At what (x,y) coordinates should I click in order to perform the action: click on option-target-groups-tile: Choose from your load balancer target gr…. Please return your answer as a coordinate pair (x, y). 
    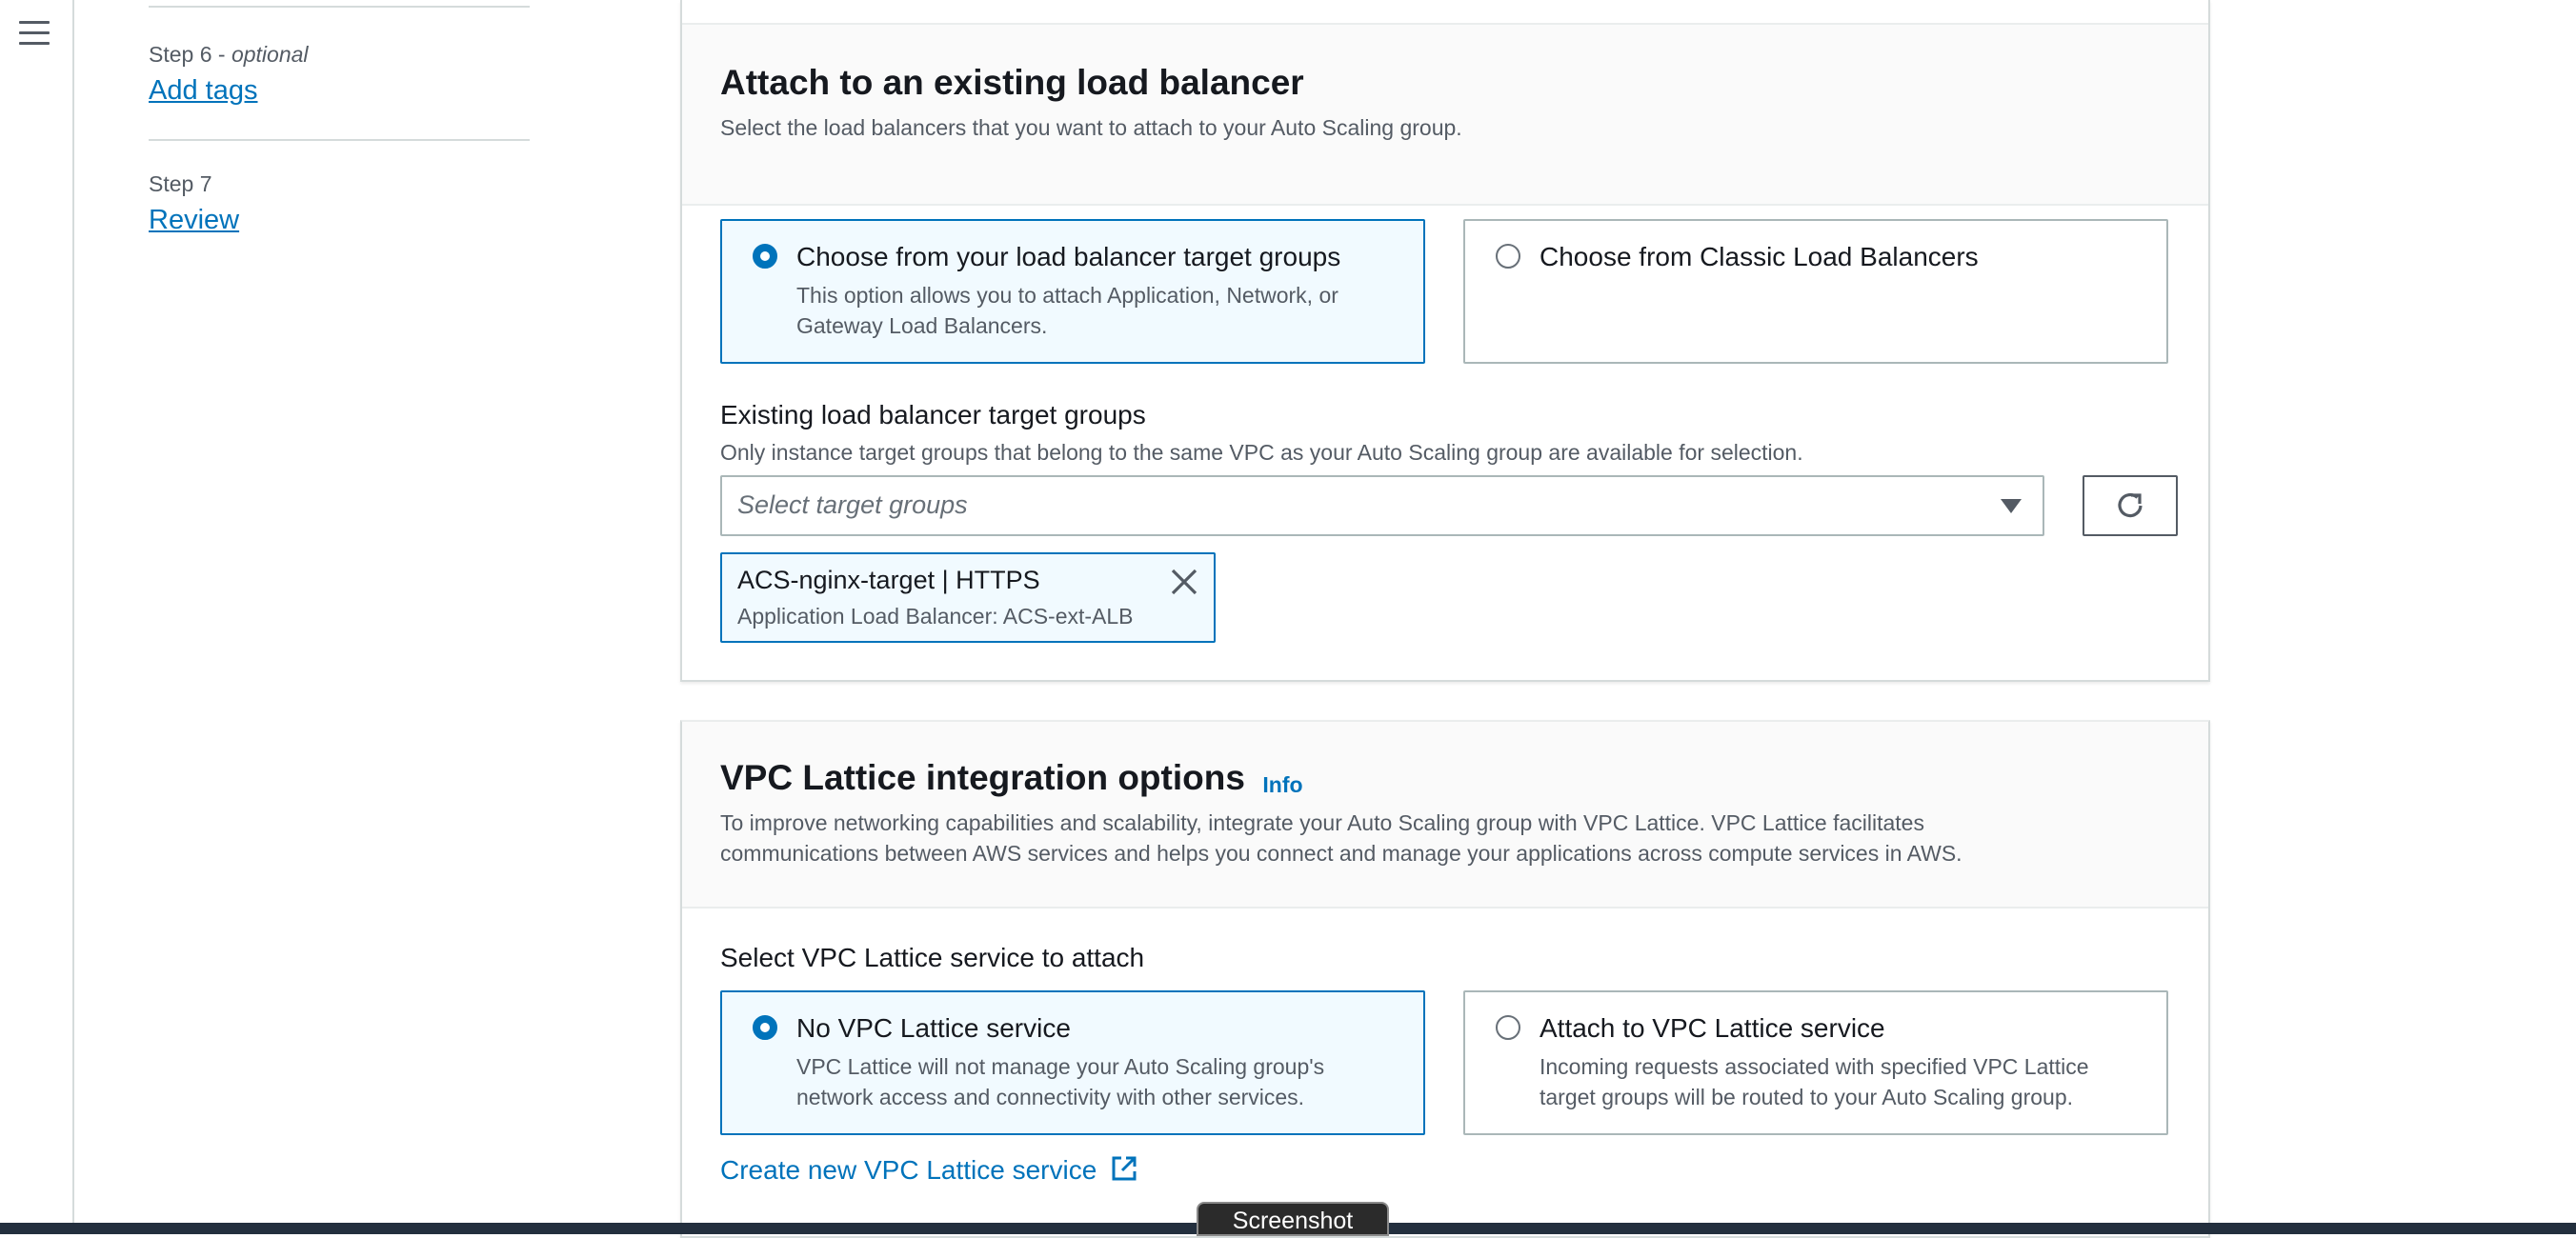
    Looking at the image, I should click on (1072, 291).